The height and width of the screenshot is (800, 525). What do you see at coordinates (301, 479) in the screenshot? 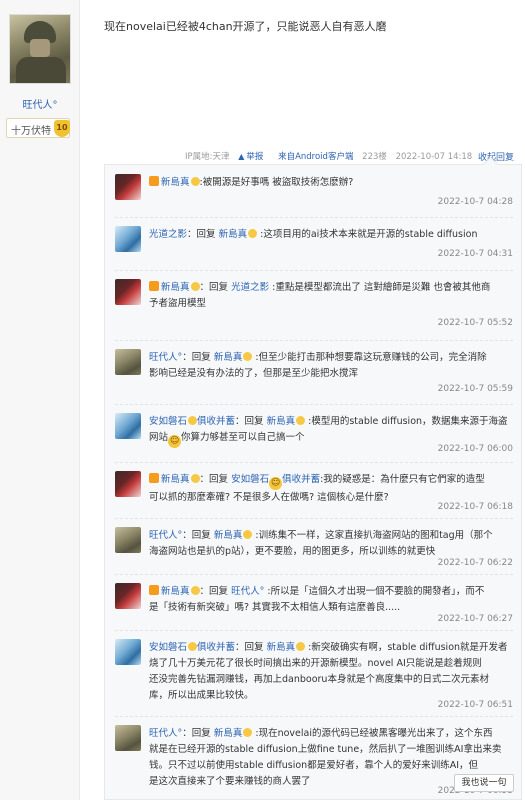
I see `reply-to-username-2: 俱收并蓄` at bounding box center [301, 479].